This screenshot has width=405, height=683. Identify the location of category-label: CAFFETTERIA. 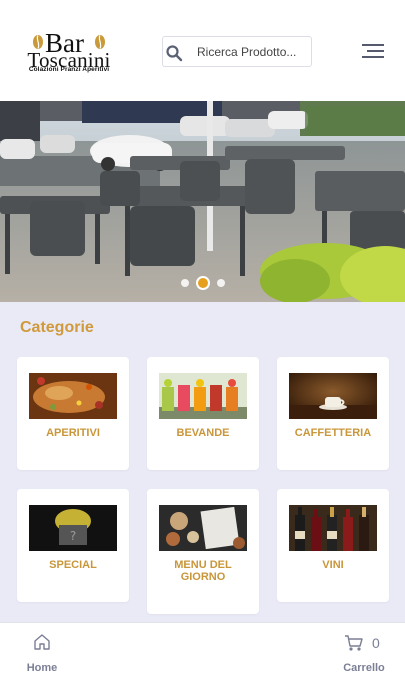
(333, 433).